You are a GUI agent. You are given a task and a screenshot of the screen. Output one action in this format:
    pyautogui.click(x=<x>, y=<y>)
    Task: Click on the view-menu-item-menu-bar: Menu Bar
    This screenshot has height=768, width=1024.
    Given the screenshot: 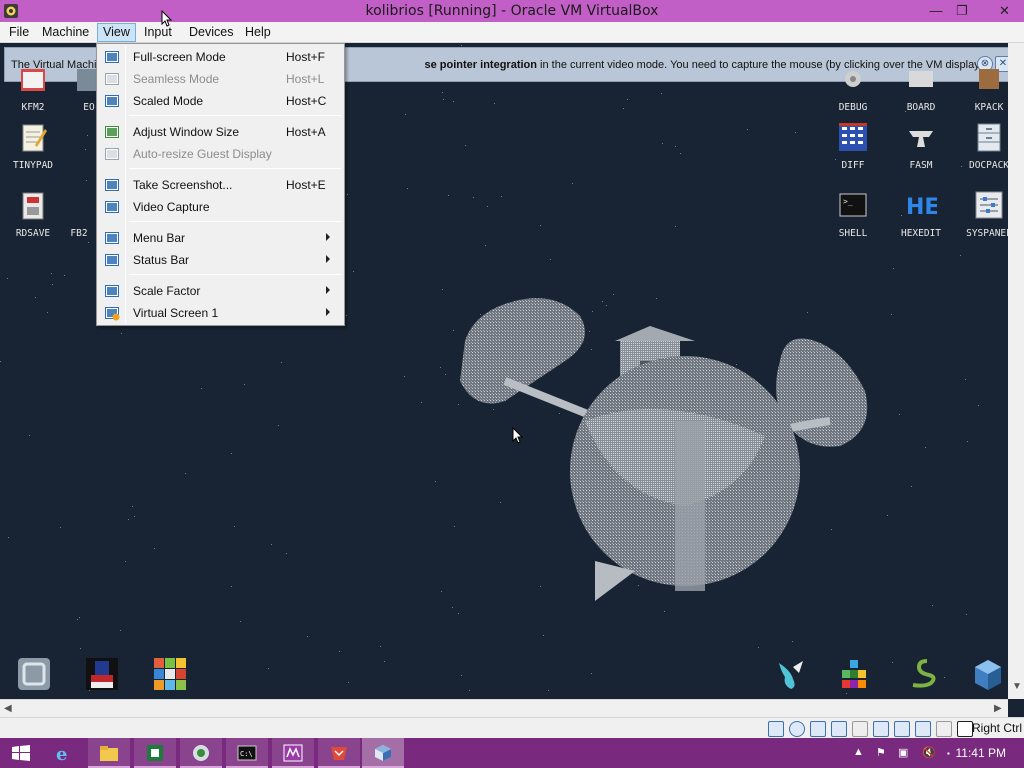 What is the action you would take?
    pyautogui.click(x=220, y=238)
    